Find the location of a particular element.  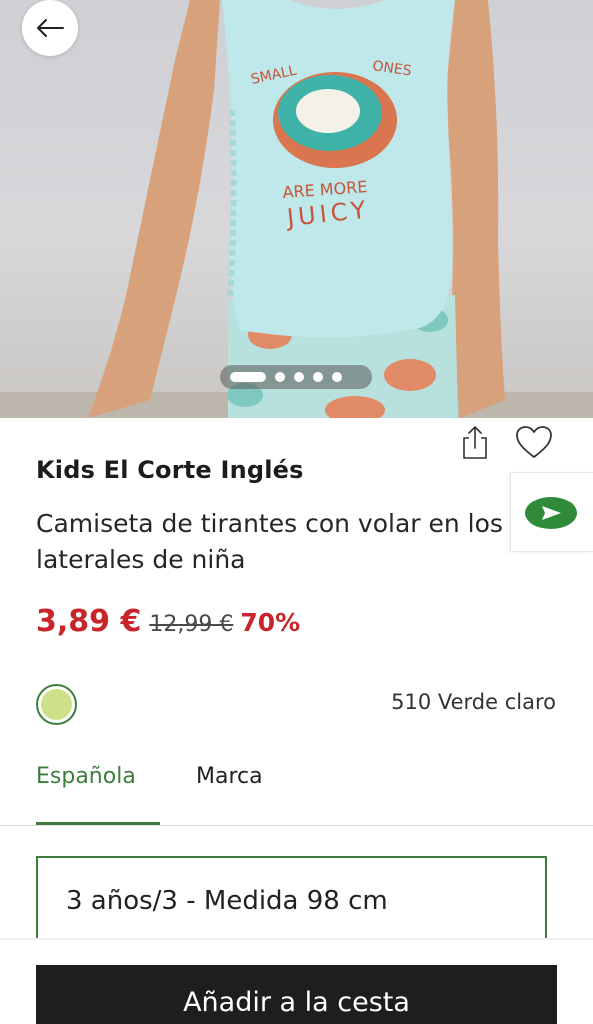

share-icon is located at coordinates (475, 442).